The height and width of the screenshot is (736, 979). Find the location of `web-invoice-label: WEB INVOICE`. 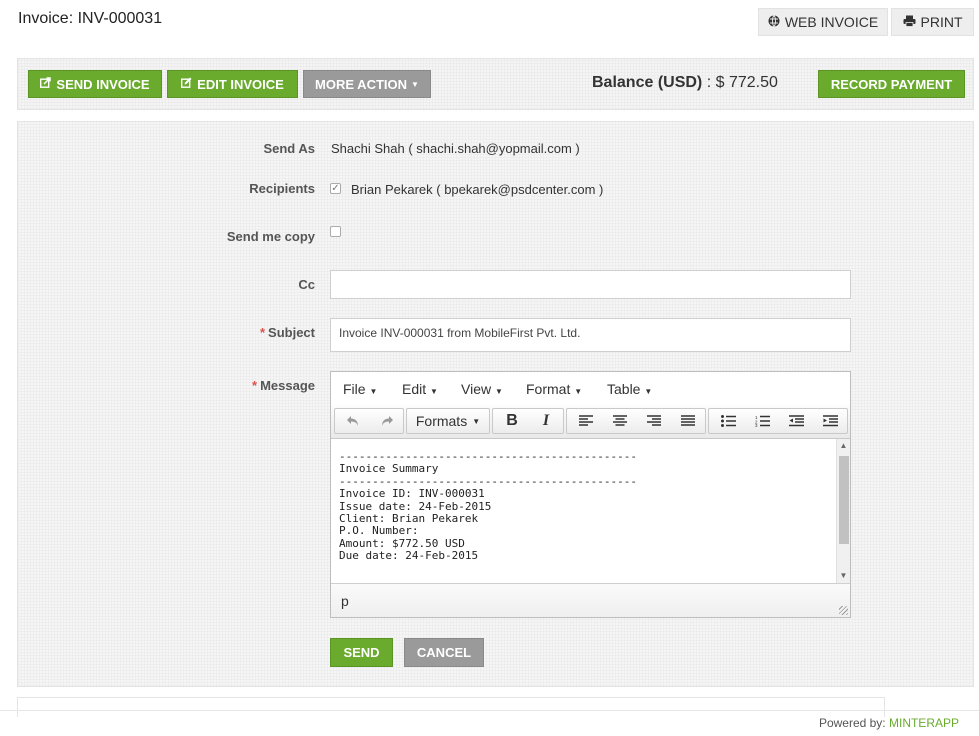

web-invoice-label: WEB INVOICE is located at coordinates (831, 22).